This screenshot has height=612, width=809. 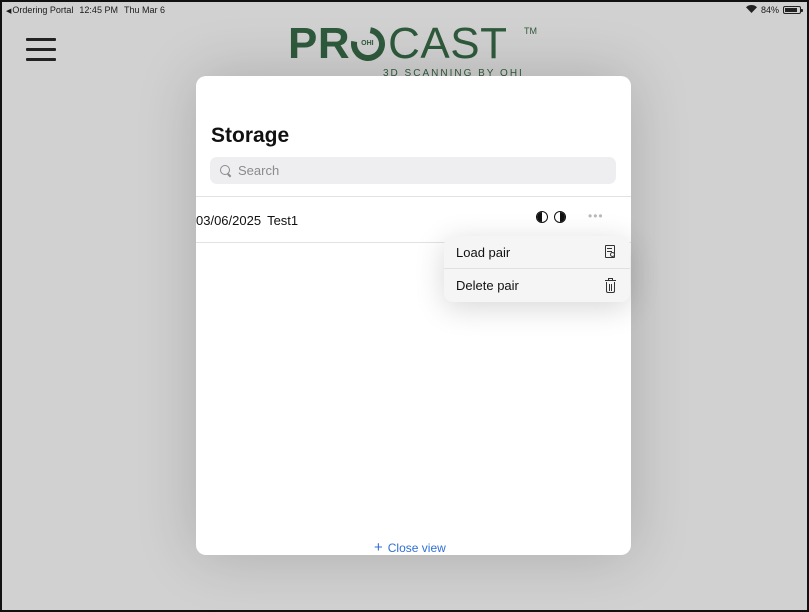 What do you see at coordinates (530, 31) in the screenshot?
I see `logo-trademark: TM` at bounding box center [530, 31].